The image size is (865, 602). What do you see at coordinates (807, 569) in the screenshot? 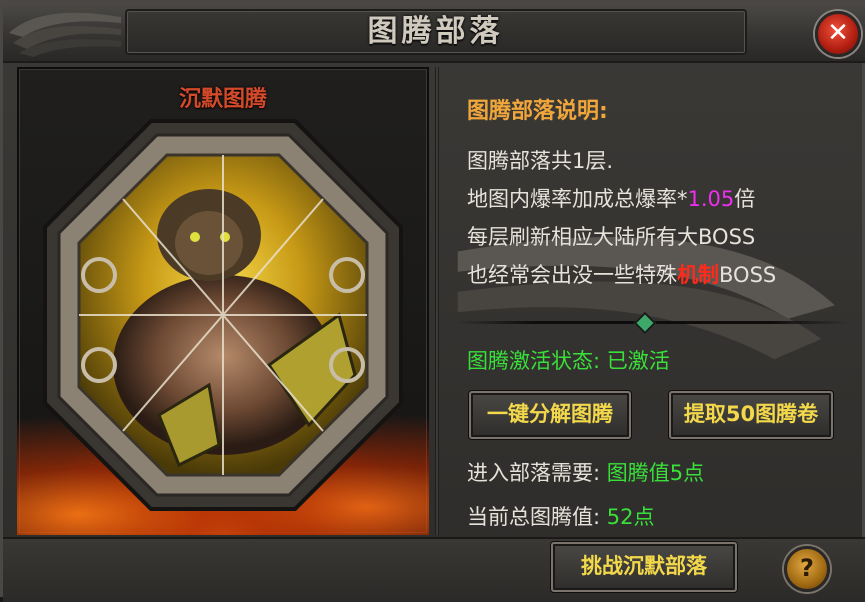
I see `help-icon: ?` at bounding box center [807, 569].